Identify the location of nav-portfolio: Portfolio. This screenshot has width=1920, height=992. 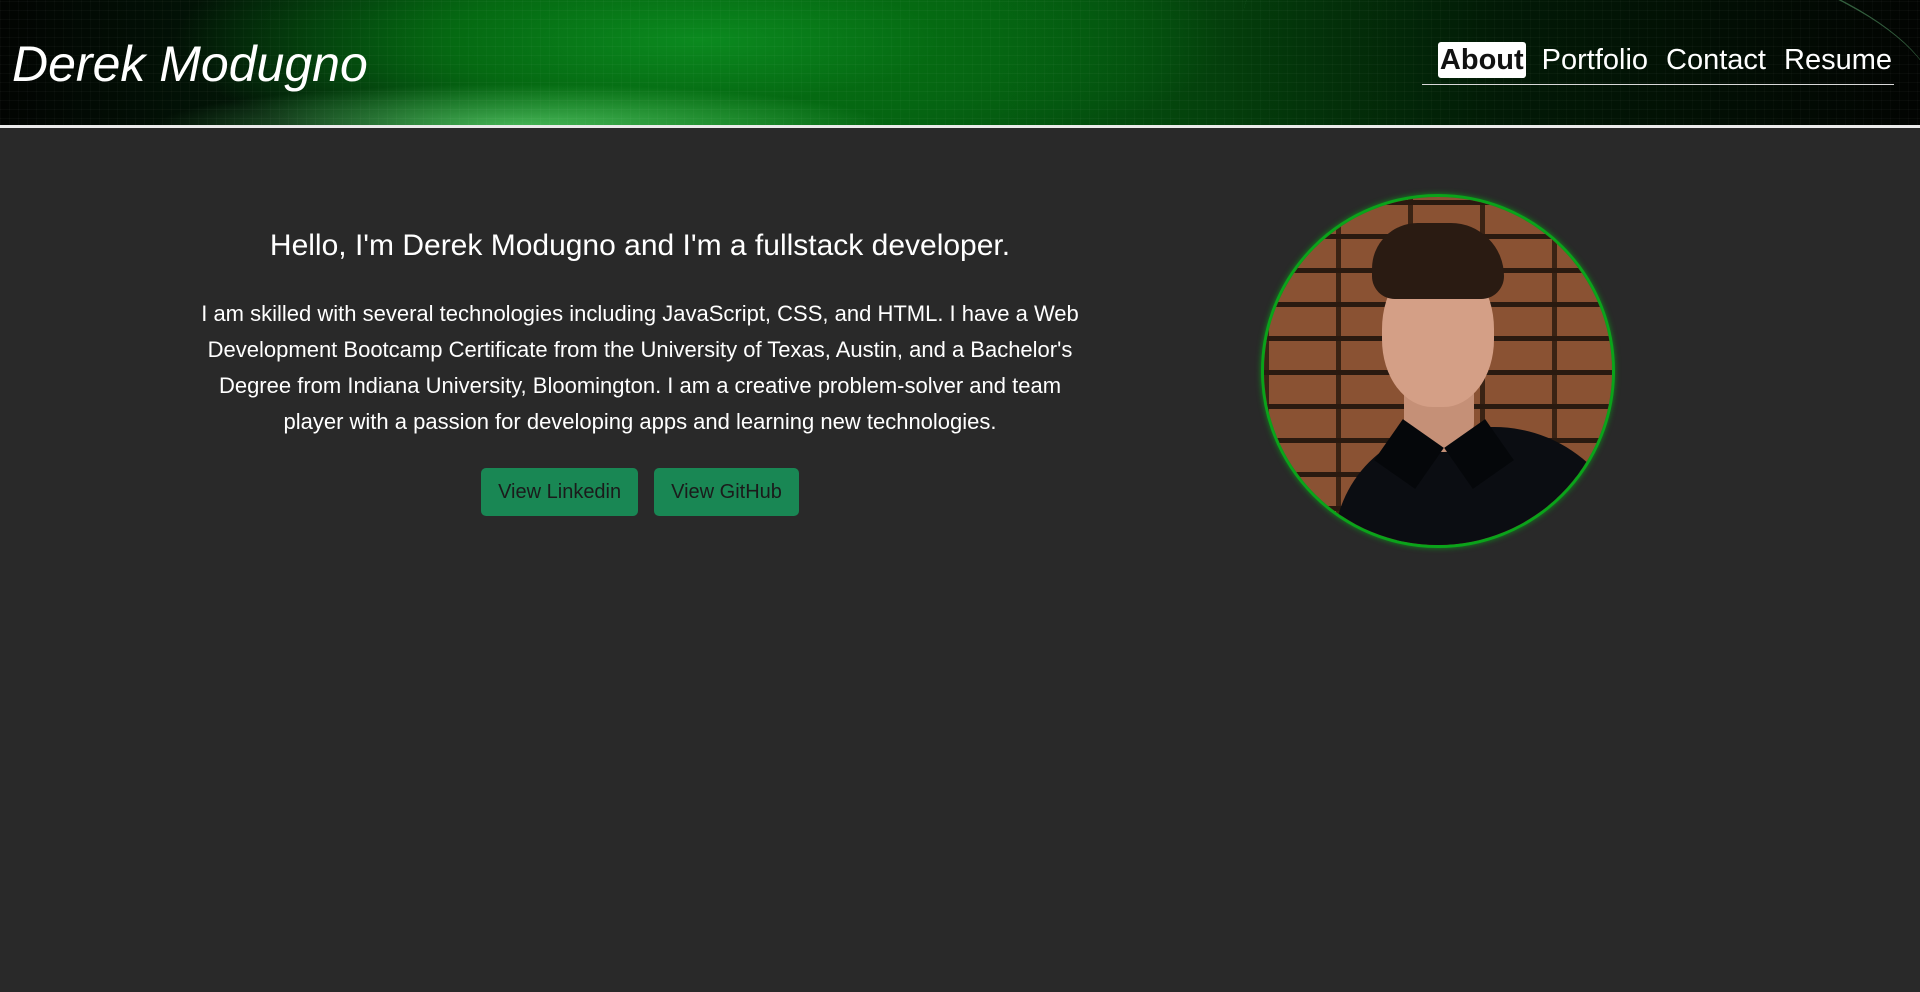
(1595, 60).